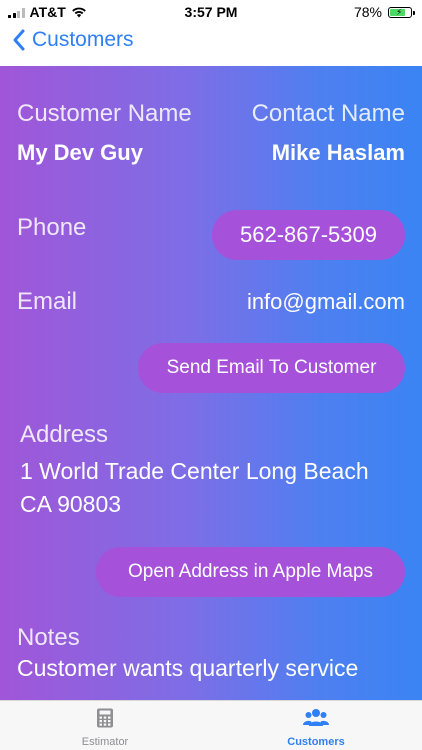 This screenshot has width=422, height=750. What do you see at coordinates (316, 742) in the screenshot?
I see `tab-customers-label: Customers` at bounding box center [316, 742].